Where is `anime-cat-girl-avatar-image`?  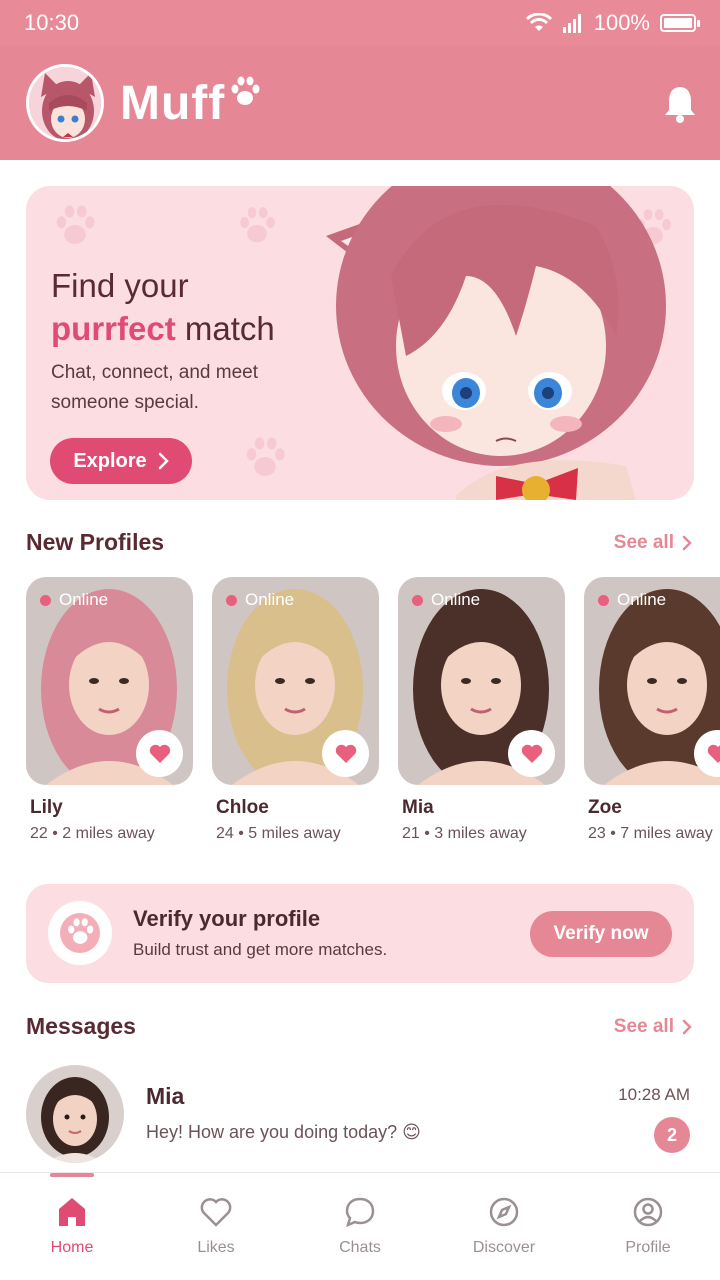
anime-cat-girl-avatar-image is located at coordinates (65, 103).